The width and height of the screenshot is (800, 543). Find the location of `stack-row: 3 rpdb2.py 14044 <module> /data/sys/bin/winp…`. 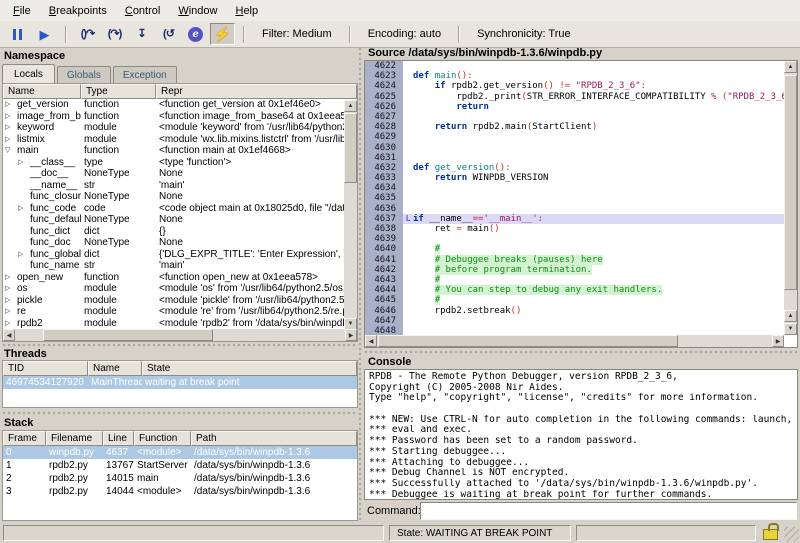

stack-row: 3 rpdb2.py 14044 <module> /data/sys/bin/winp… is located at coordinates (180, 491).